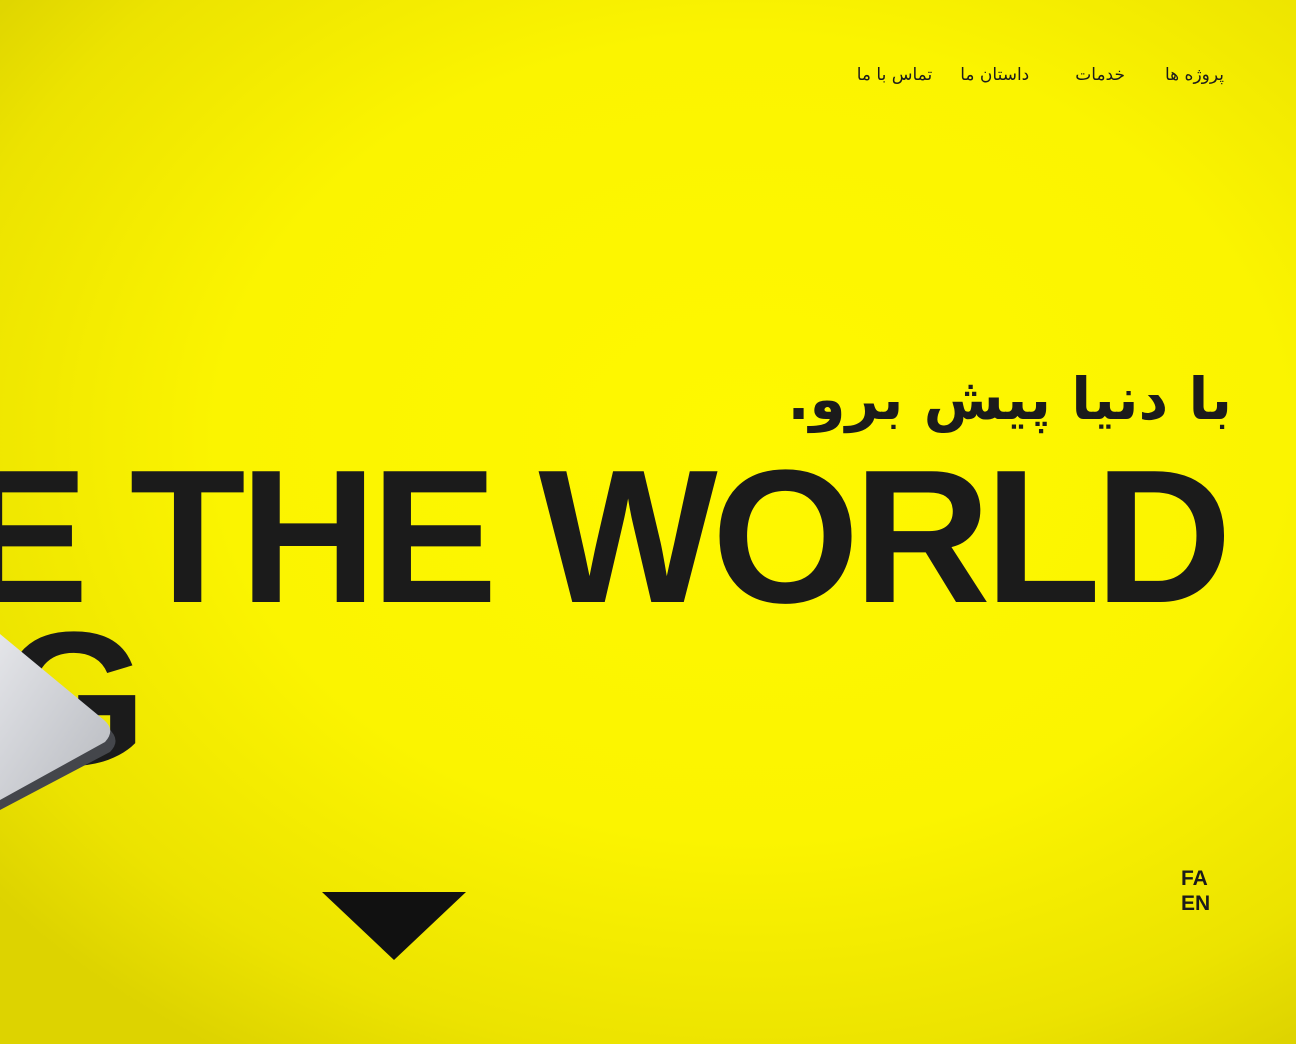 The image size is (1296, 1044). I want to click on nav-item-services: خدمات, so click(1100, 75).